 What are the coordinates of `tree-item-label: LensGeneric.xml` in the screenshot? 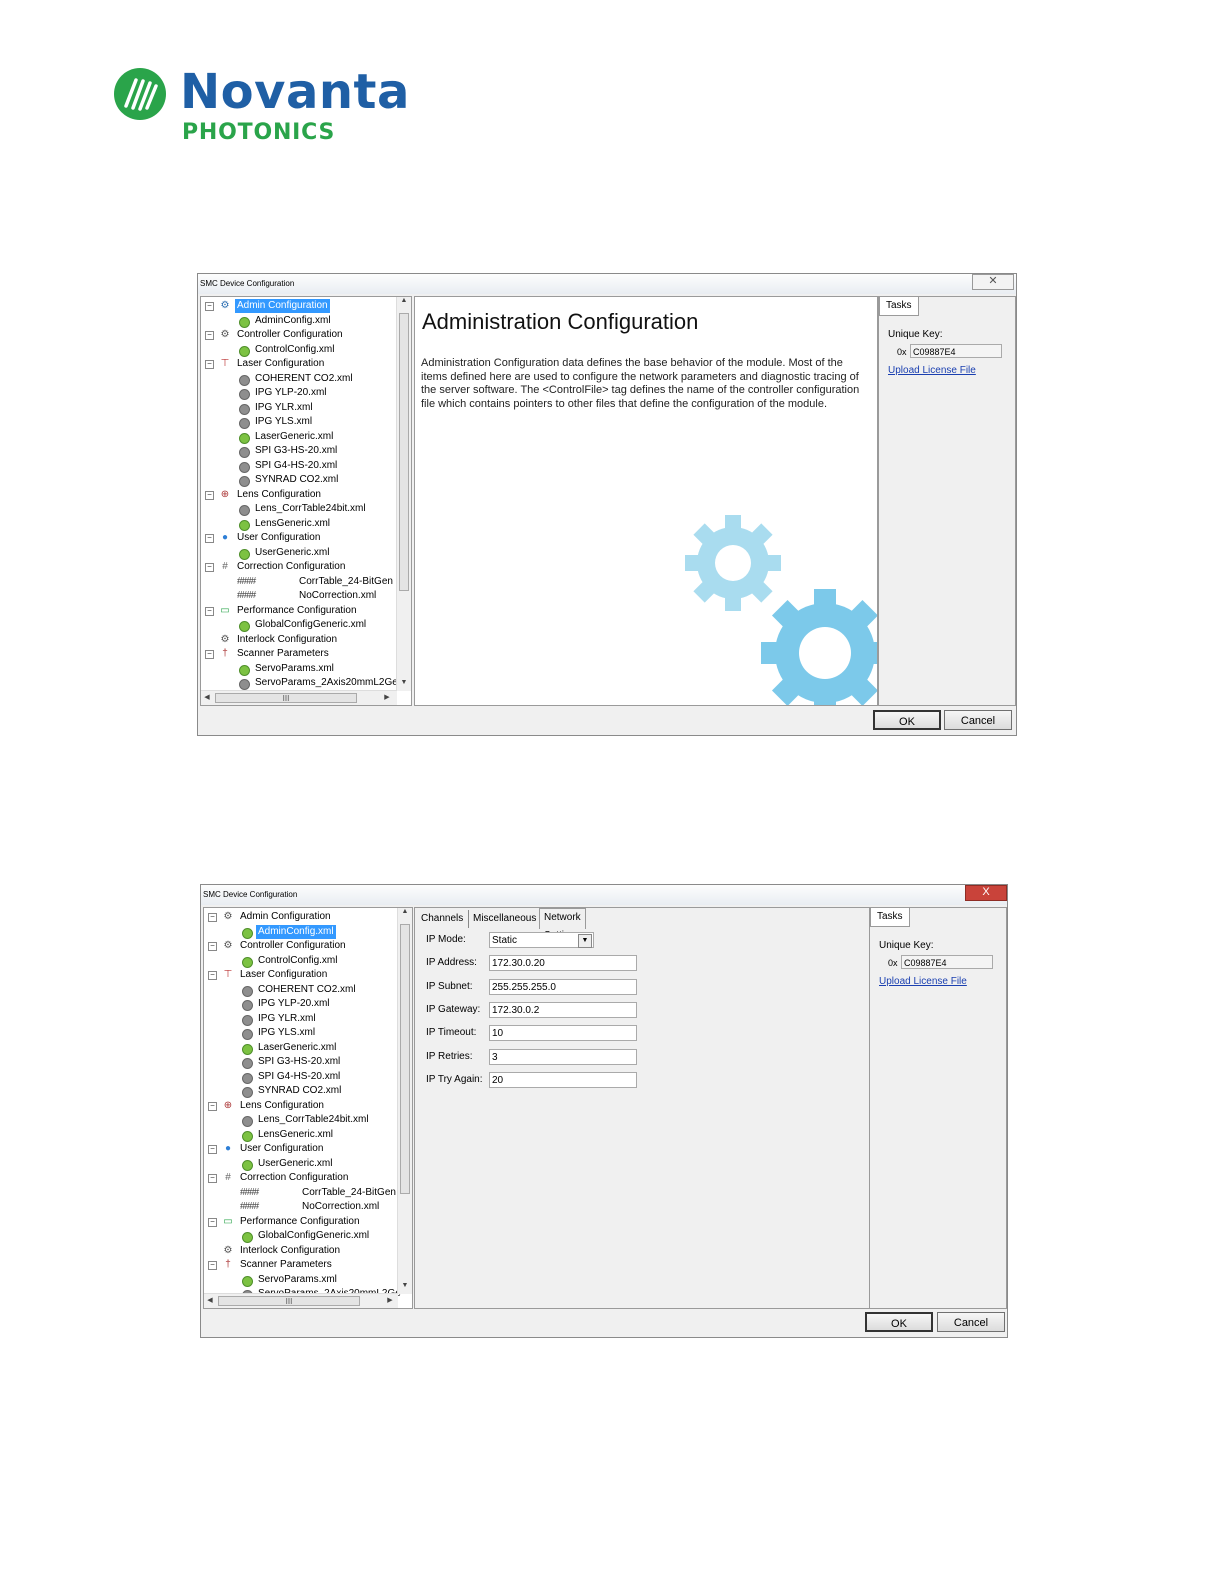 It's located at (293, 523).